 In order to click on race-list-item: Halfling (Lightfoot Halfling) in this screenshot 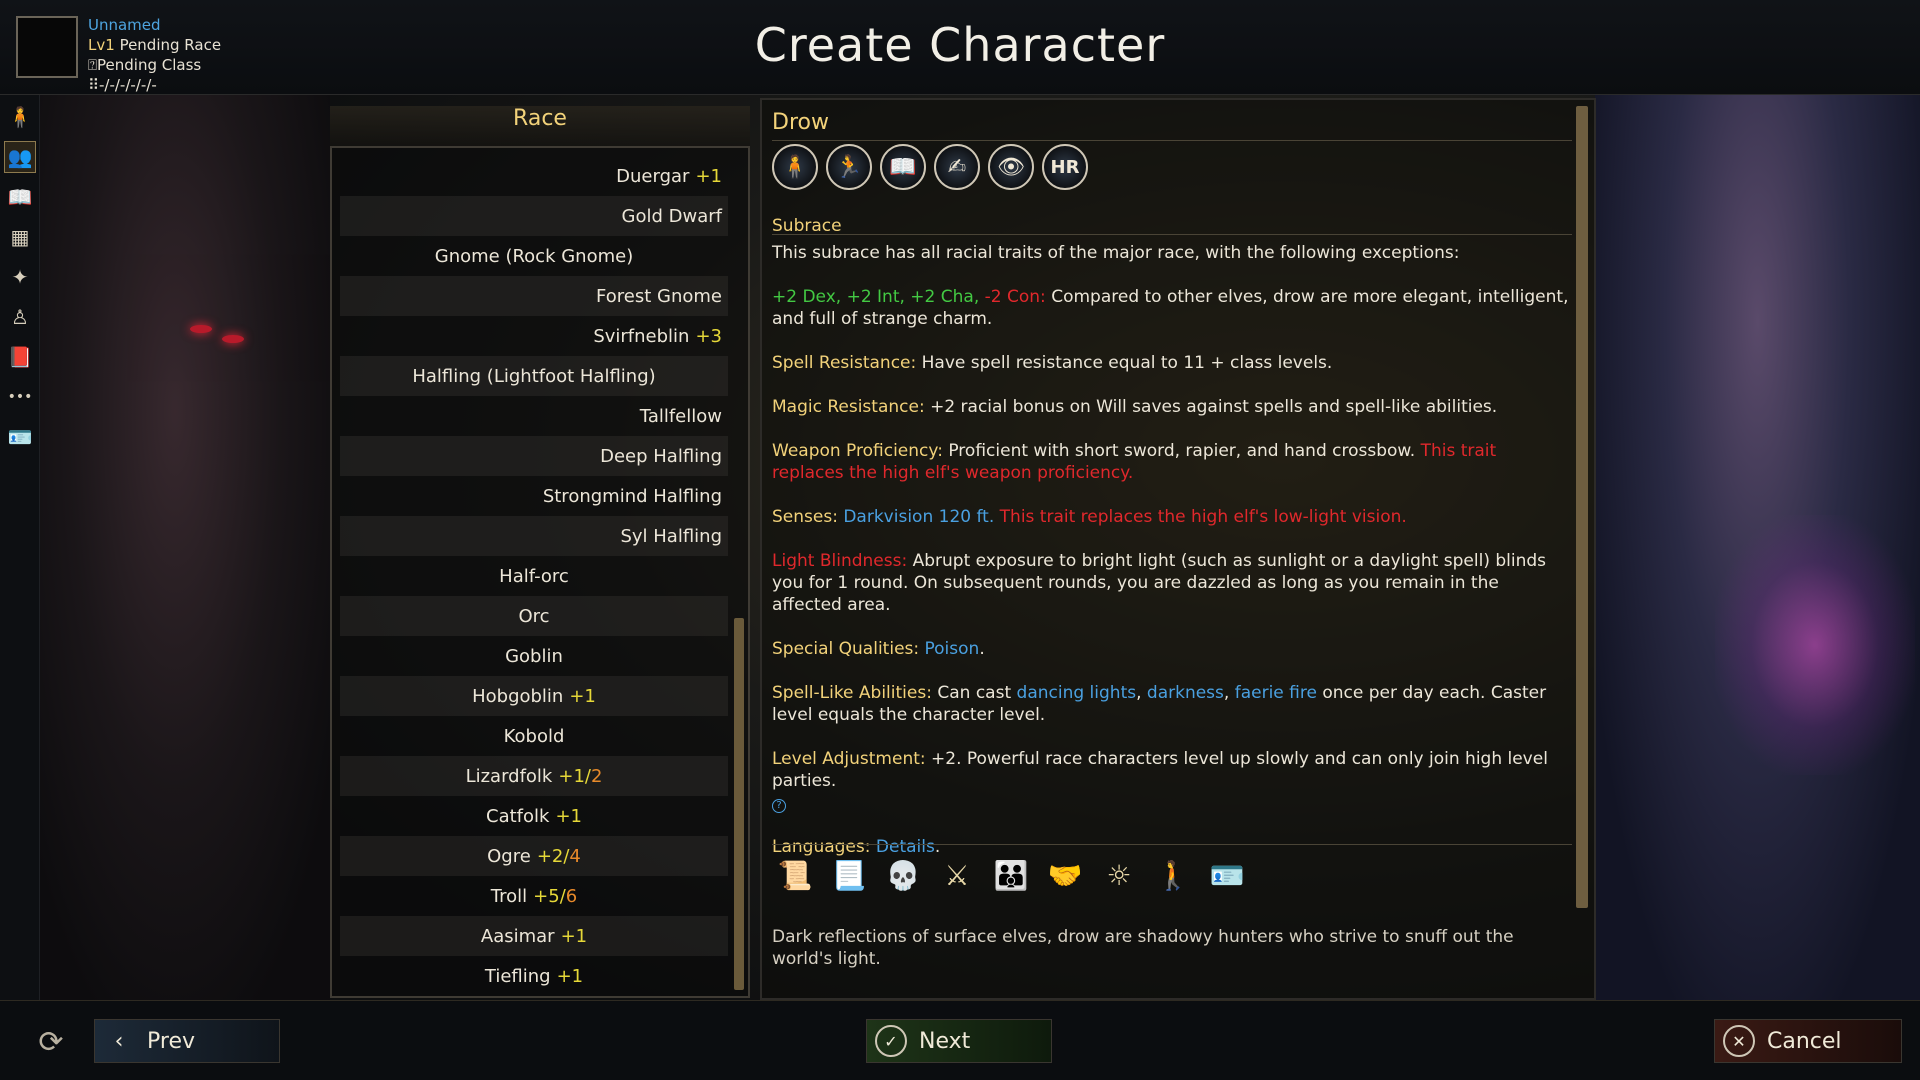, I will do `click(534, 376)`.